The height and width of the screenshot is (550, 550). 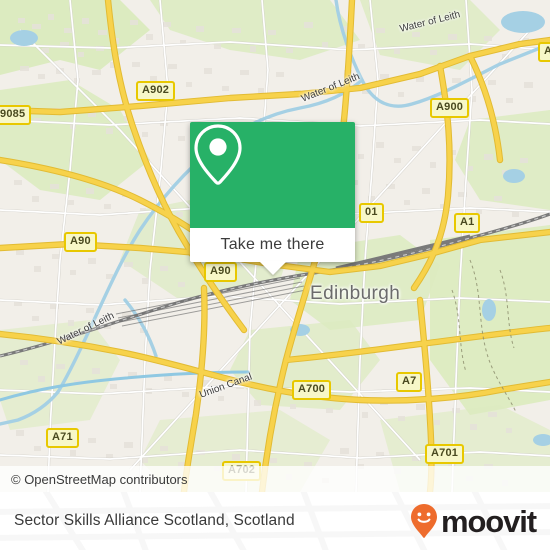 I want to click on road-shield-a1: A1, so click(x=467, y=223).